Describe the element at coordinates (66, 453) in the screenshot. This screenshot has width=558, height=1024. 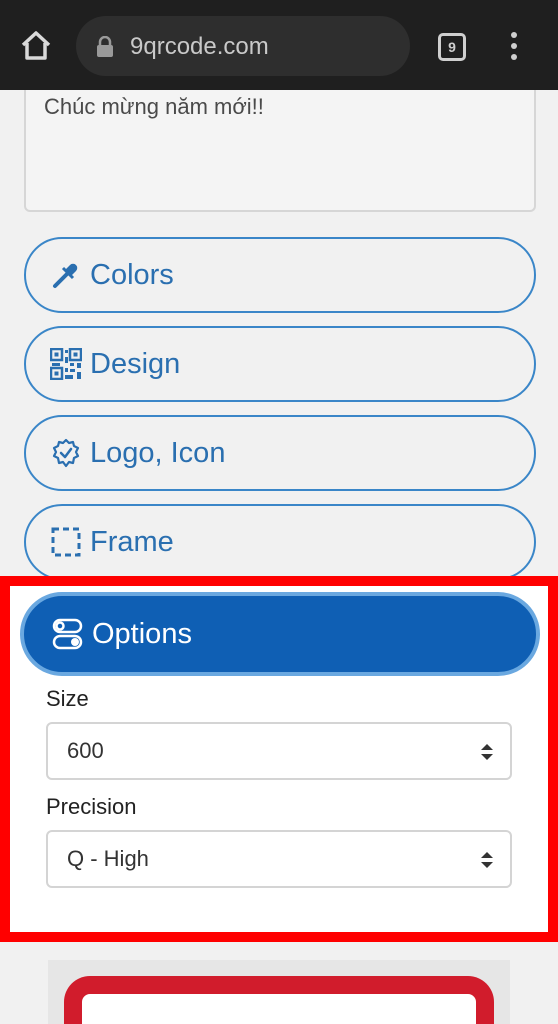
I see `badge-check-icon` at that location.